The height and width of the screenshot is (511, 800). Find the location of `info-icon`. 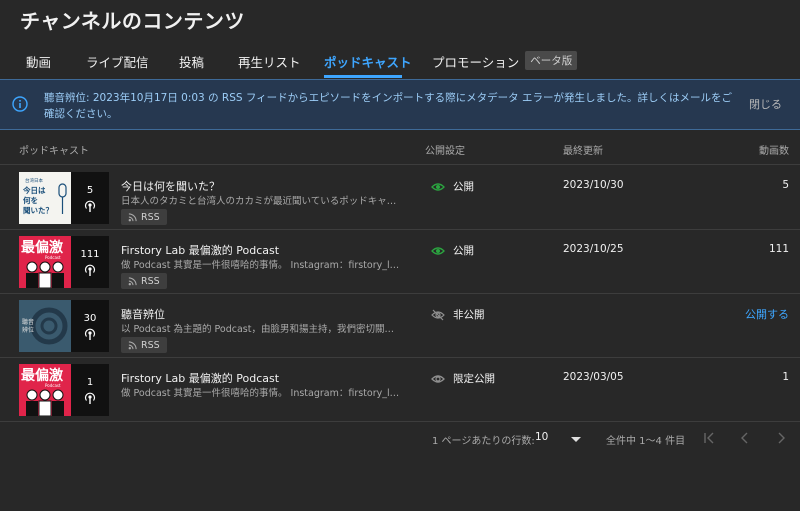

info-icon is located at coordinates (20, 104).